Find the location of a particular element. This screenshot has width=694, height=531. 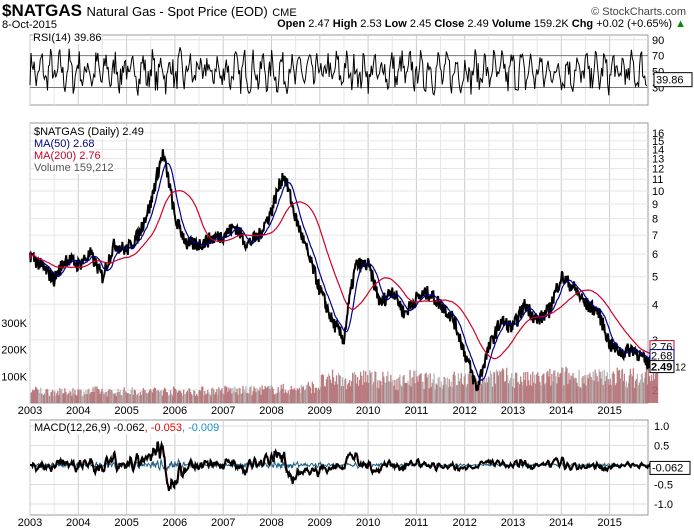

copyright: © StockCharts.com is located at coordinates (638, 12).